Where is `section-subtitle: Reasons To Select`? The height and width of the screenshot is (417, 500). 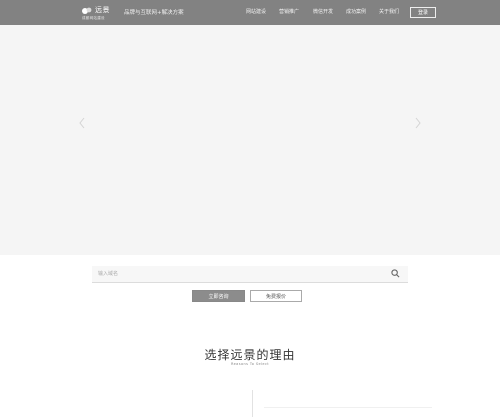 section-subtitle: Reasons To Select is located at coordinates (250, 364).